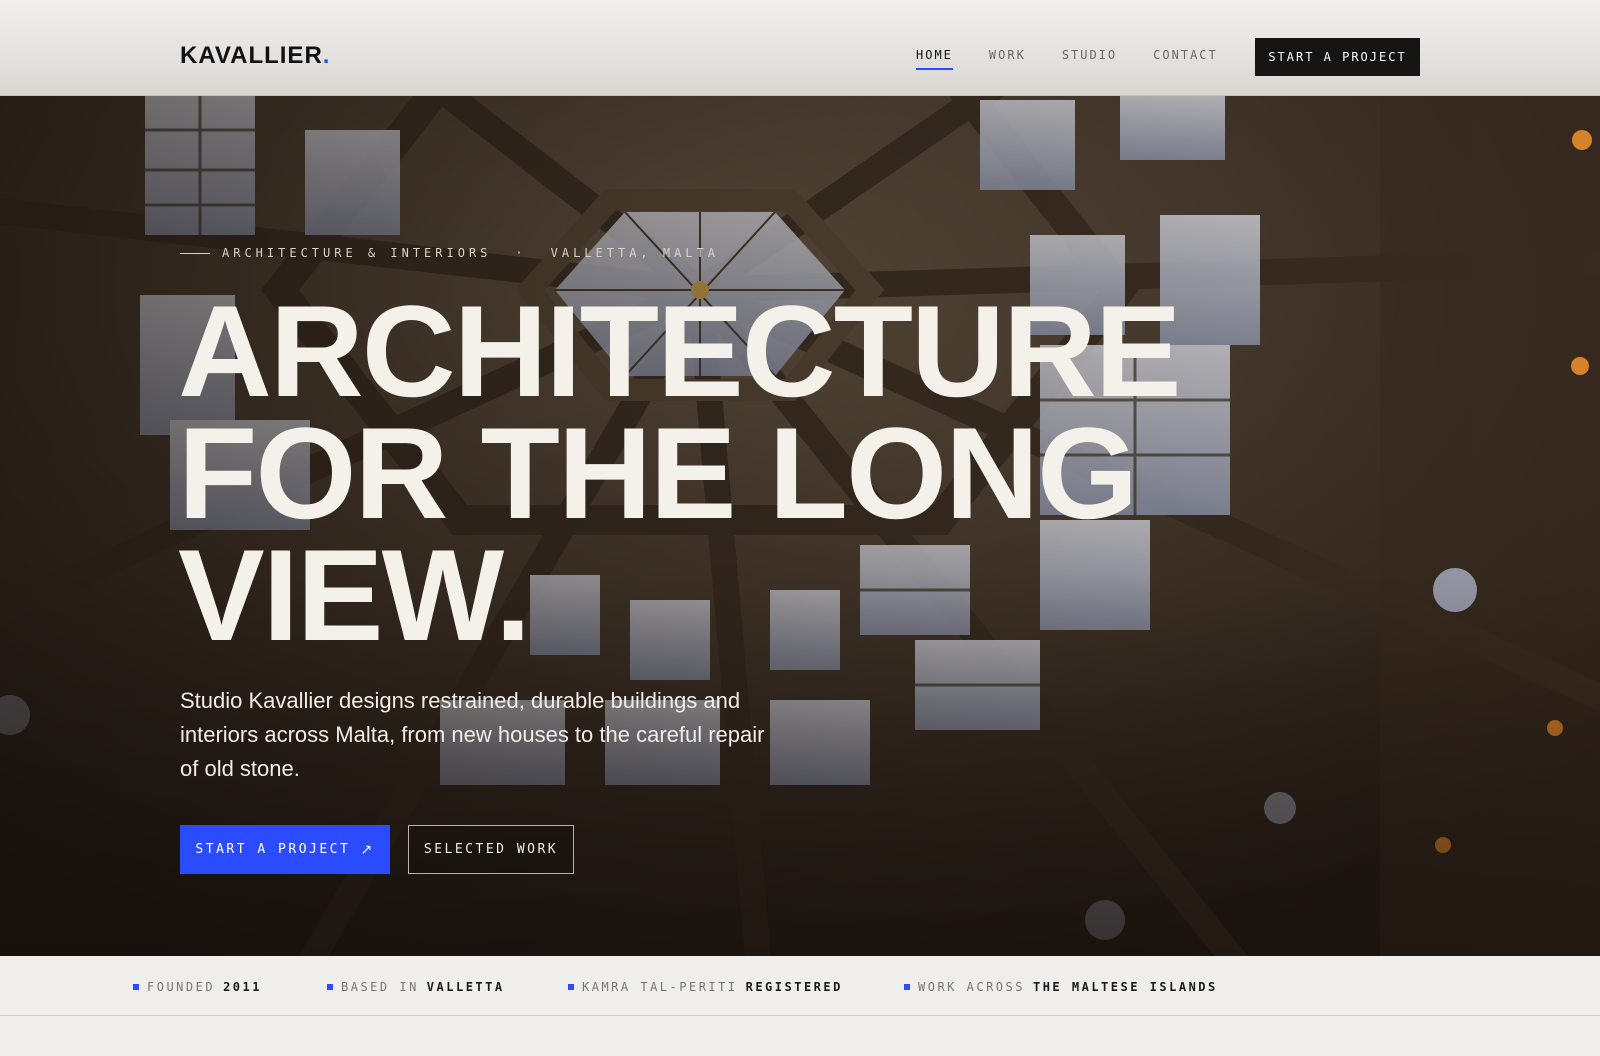 This screenshot has height=1056, width=1600. What do you see at coordinates (251, 55) in the screenshot?
I see `brand-name: KAVALLIER` at bounding box center [251, 55].